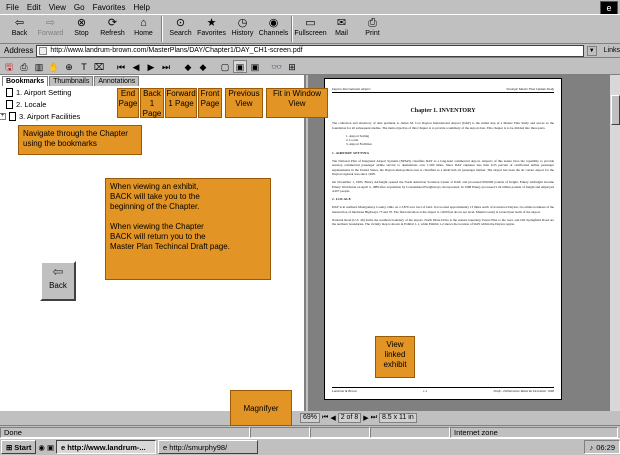 The height and width of the screenshot is (455, 620). I want to click on bookmark-label: 1. Airport Setting, so click(44, 92).